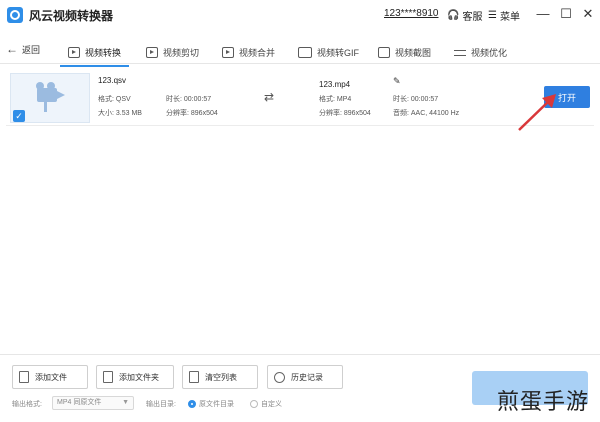  I want to click on source-size: 大小: 3.53 MB, so click(120, 113).